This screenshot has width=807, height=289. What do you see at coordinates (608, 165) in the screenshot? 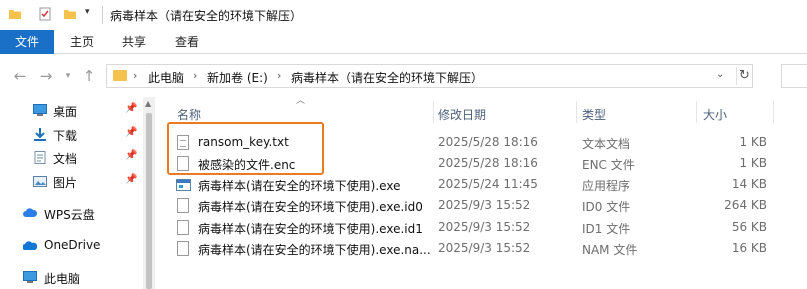
I see `file-type: ENC 文件` at bounding box center [608, 165].